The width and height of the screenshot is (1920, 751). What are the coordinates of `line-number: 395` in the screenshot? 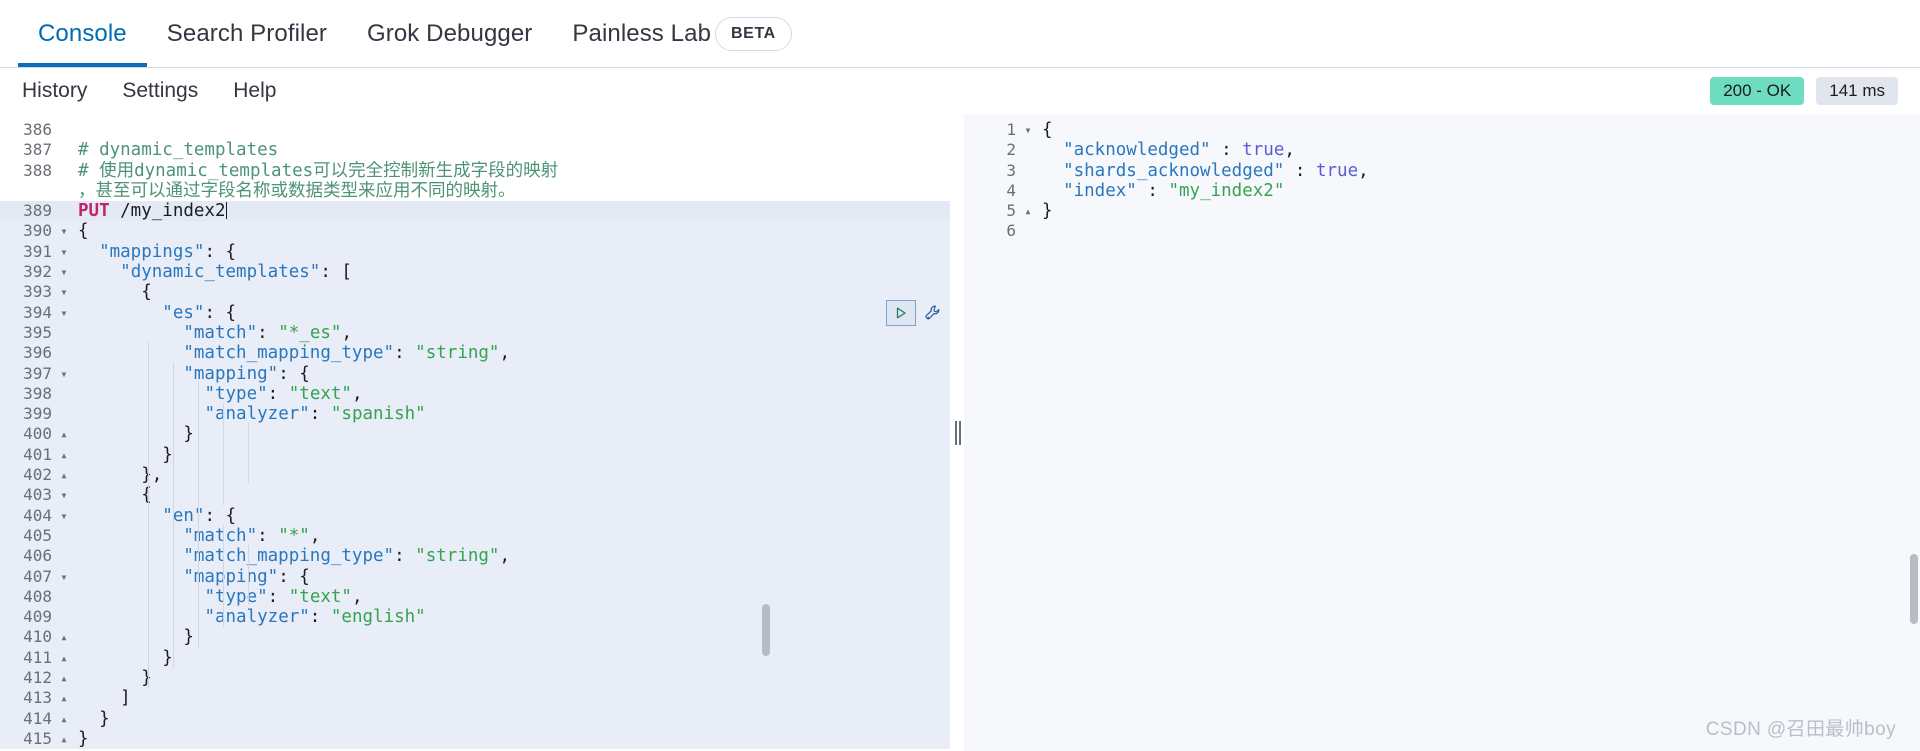 It's located at (37, 332).